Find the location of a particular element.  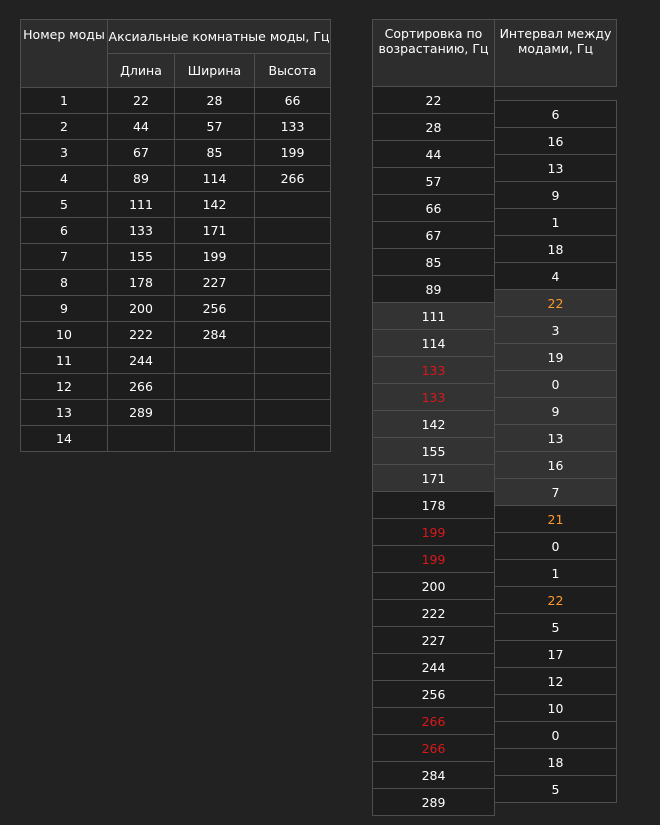

interval-cell: 22 is located at coordinates (555, 600).